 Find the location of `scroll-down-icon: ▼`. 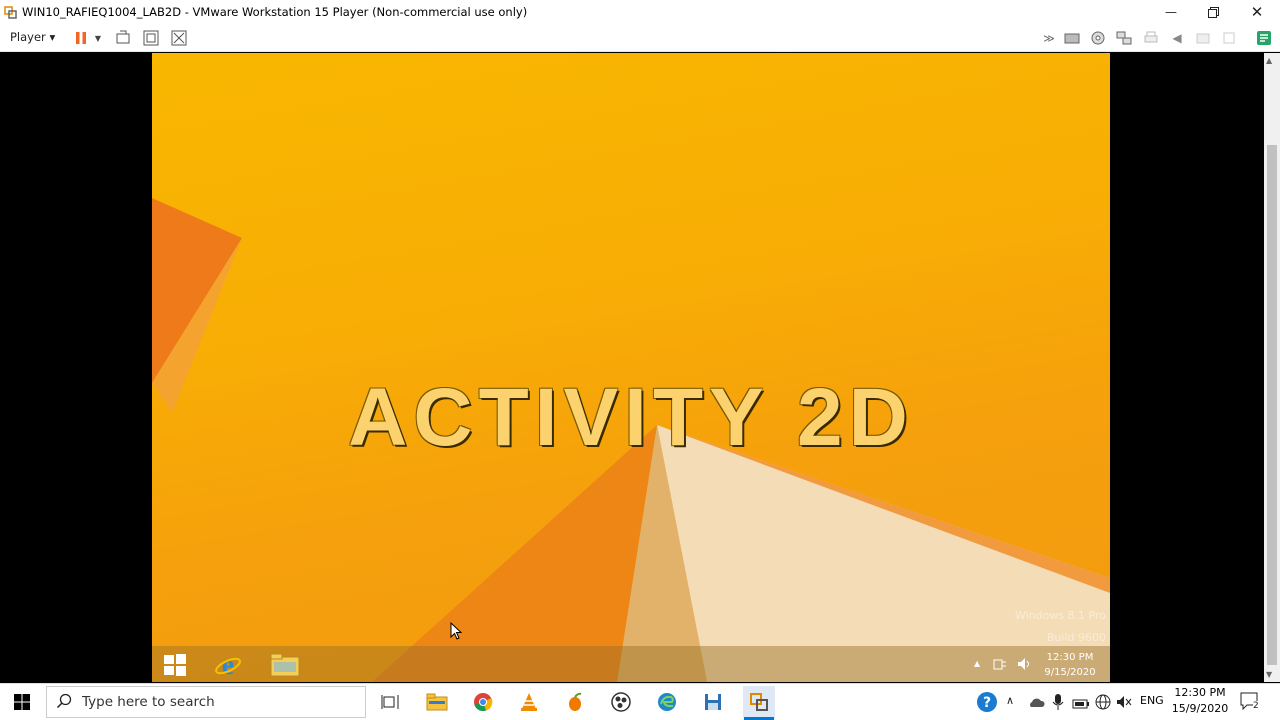

scroll-down-icon: ▼ is located at coordinates (1269, 674).